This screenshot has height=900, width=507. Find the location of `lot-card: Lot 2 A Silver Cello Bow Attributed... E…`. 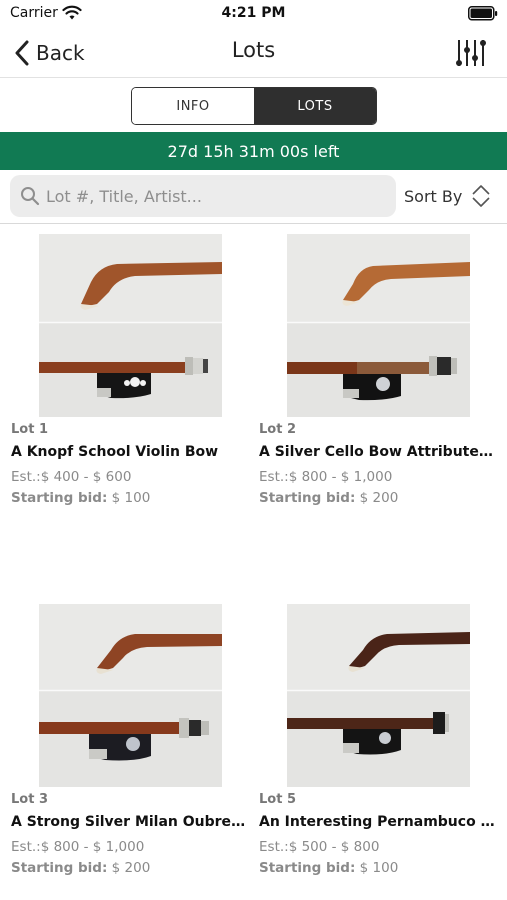

lot-card: Lot 2 A Silver Cello Bow Attributed... E… is located at coordinates (379, 374).